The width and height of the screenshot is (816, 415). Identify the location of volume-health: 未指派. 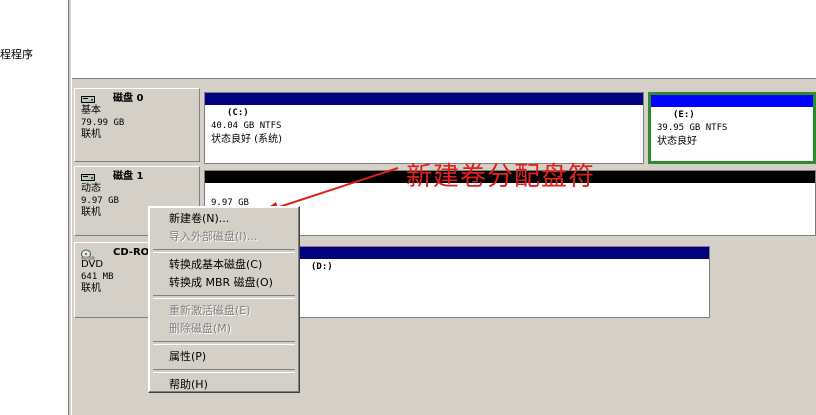
(510, 216).